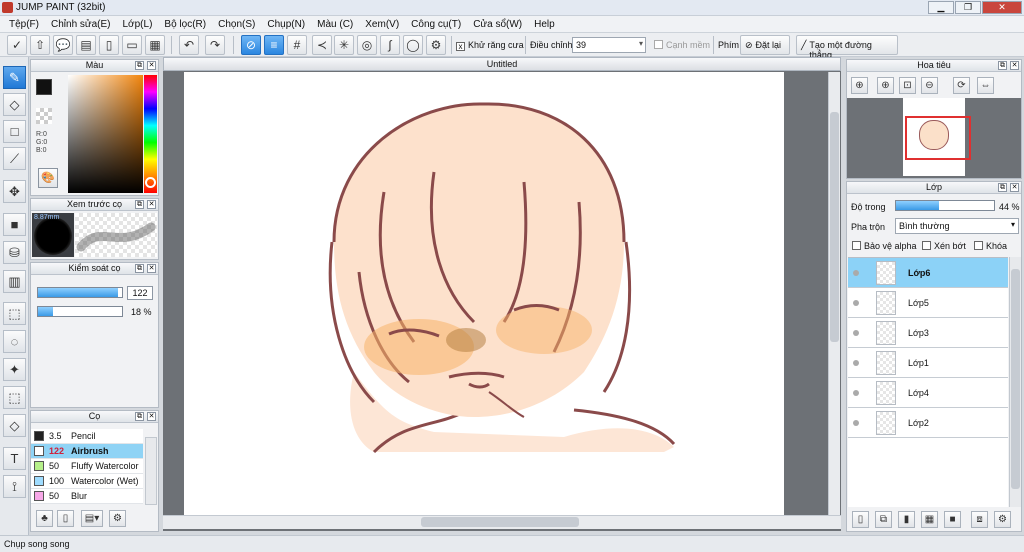  I want to click on duplicate-layer-icon: ⧉, so click(883, 519).